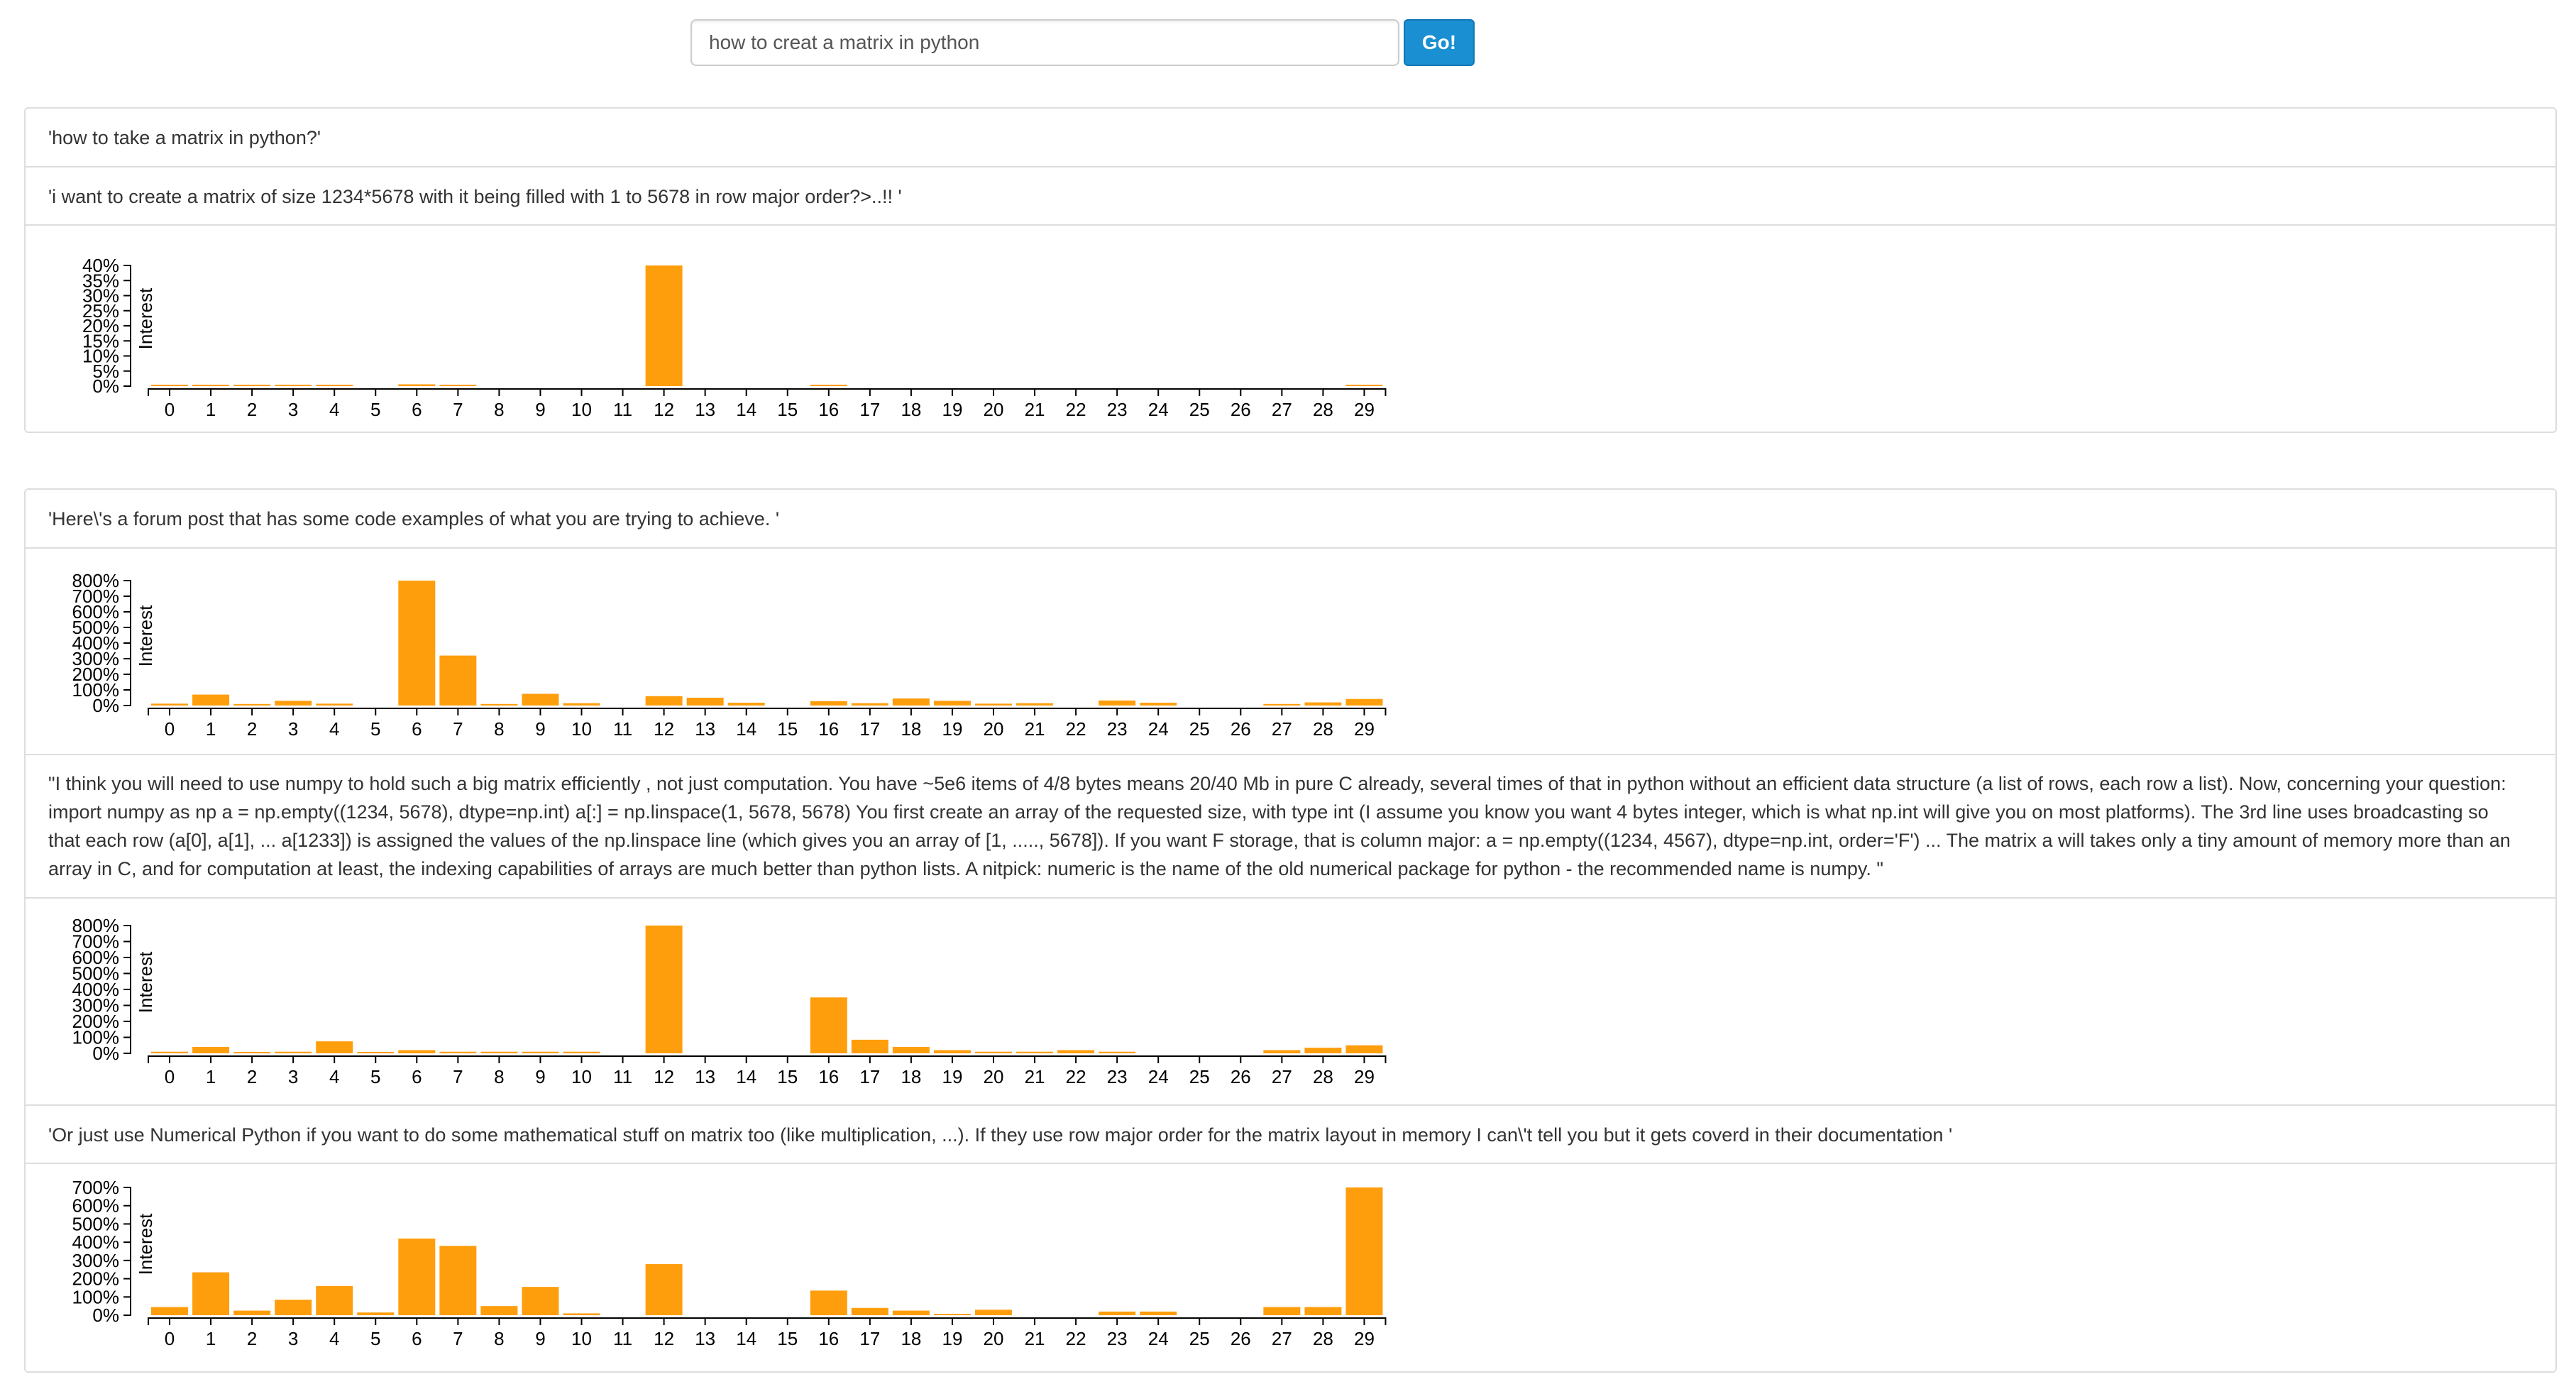  What do you see at coordinates (622, 1338) in the screenshot?
I see `x-tick-label: 11` at bounding box center [622, 1338].